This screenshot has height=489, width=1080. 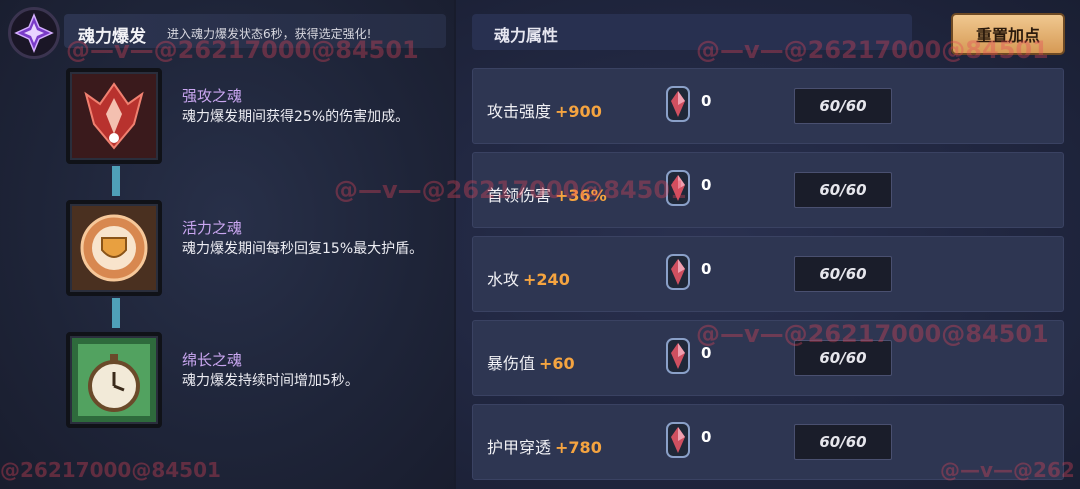 What do you see at coordinates (303, 249) in the screenshot?
I see `skill-description: 魂力爆发期间每秒回复15%最大护盾。` at bounding box center [303, 249].